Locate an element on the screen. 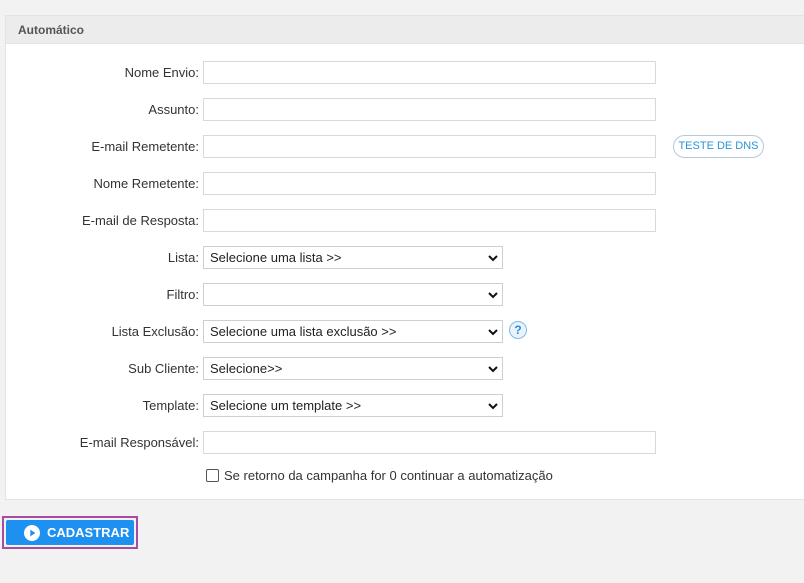 Image resolution: width=804 pixels, height=583 pixels. play-icon is located at coordinates (32, 532).